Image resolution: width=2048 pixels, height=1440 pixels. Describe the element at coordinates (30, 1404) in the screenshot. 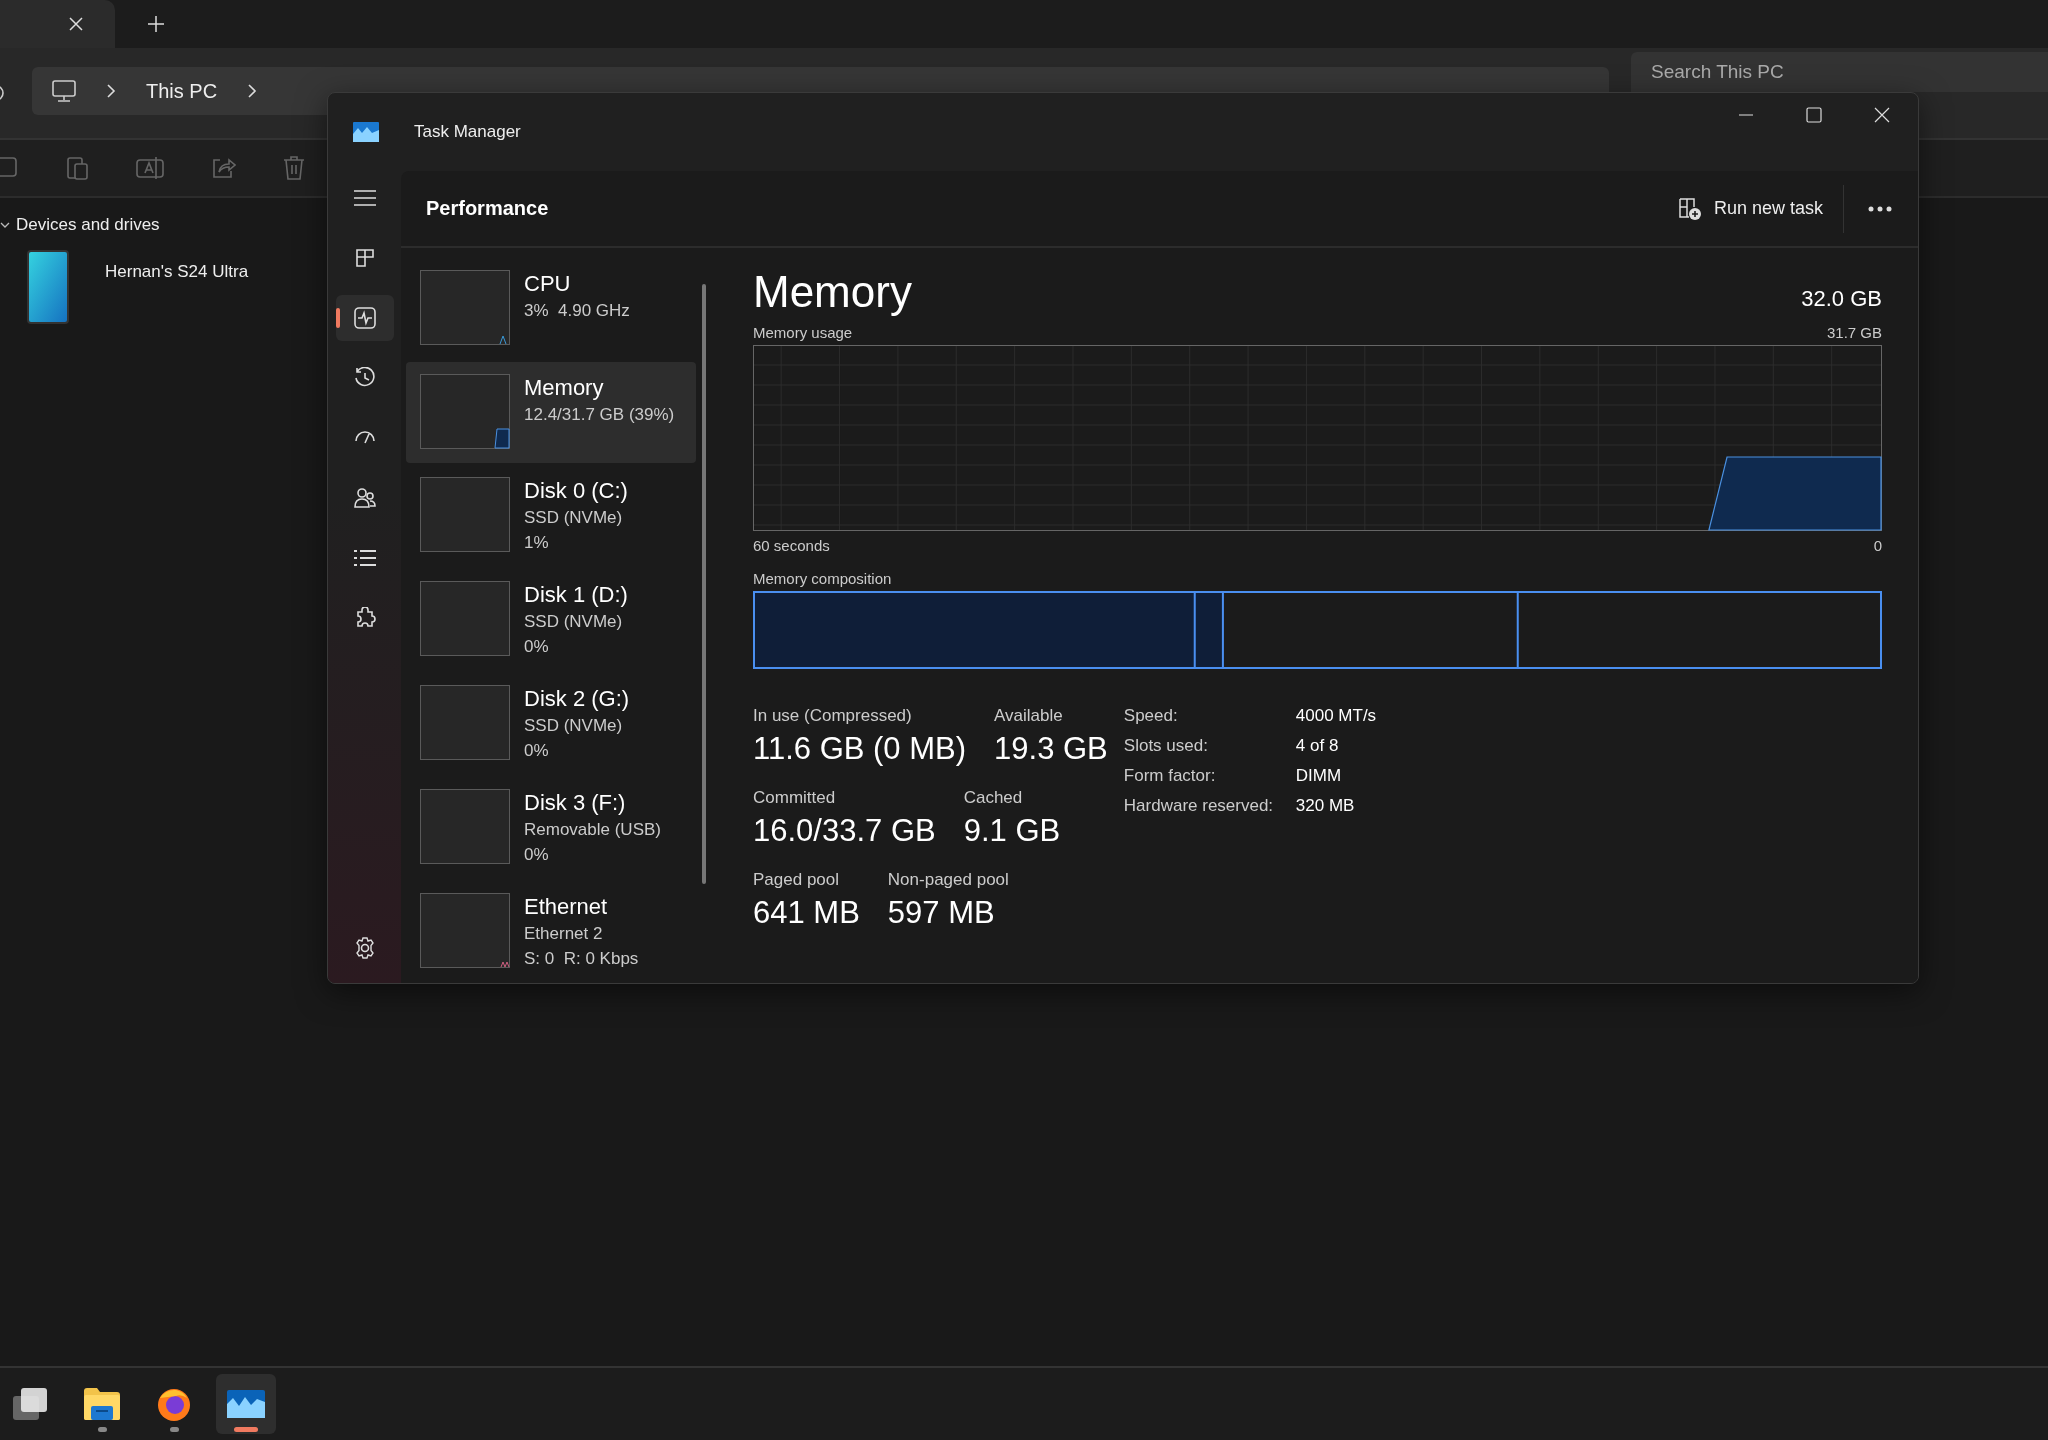

I see `windows-icon` at that location.